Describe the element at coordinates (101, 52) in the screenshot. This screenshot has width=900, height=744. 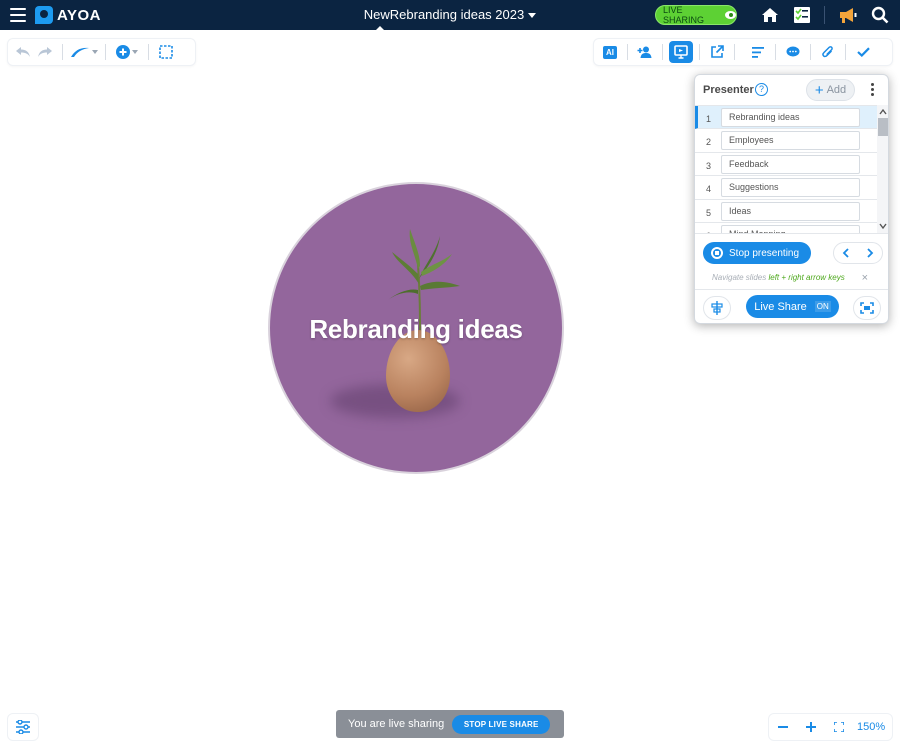
I see `left-toolbar` at that location.